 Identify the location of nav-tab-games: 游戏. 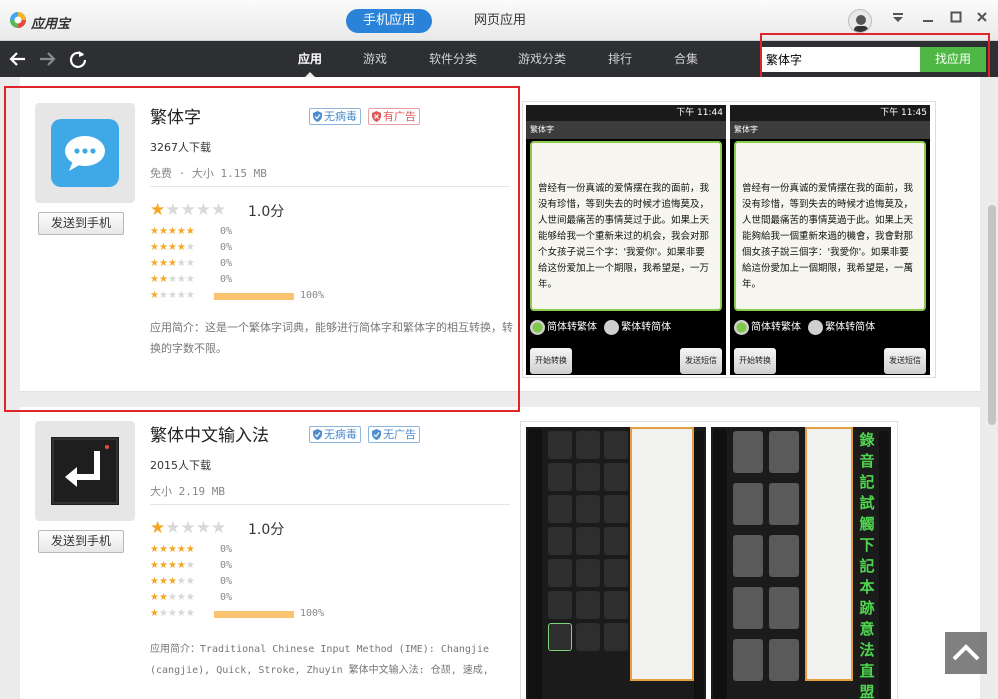
(375, 59).